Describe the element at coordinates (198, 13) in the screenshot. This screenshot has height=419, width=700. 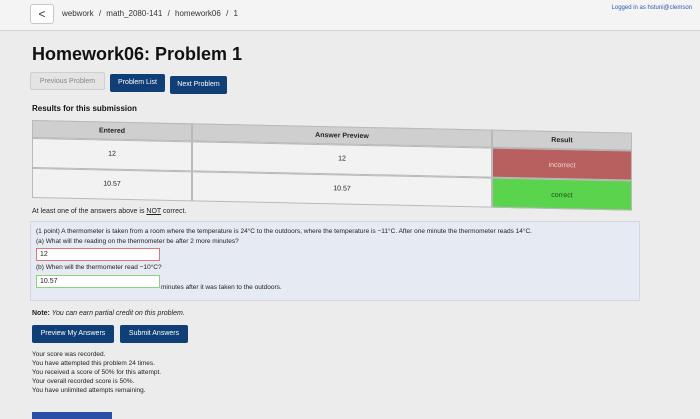
I see `breadcrumb-set: homework06` at that location.